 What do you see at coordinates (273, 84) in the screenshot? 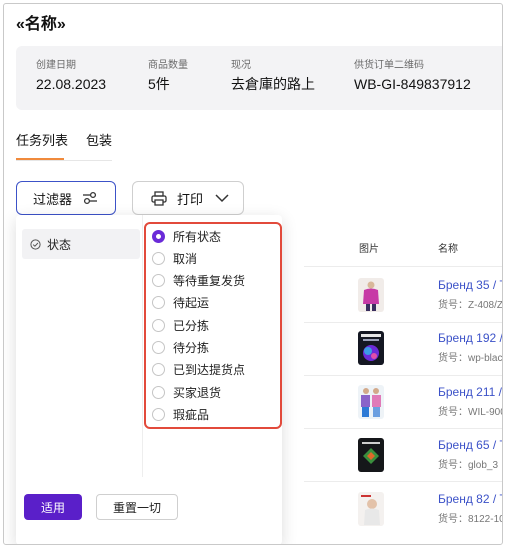
I see `info-value: 去倉庫的路上` at bounding box center [273, 84].